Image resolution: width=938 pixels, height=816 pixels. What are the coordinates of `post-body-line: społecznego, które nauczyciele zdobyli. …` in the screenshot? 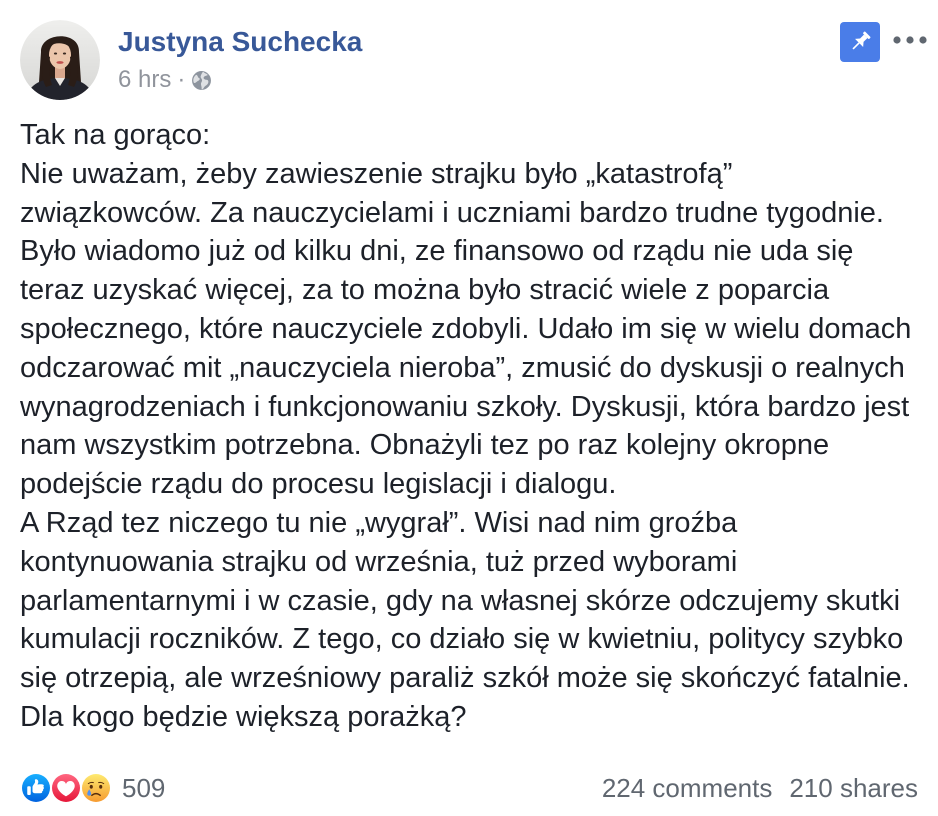 It's located at (466, 328).